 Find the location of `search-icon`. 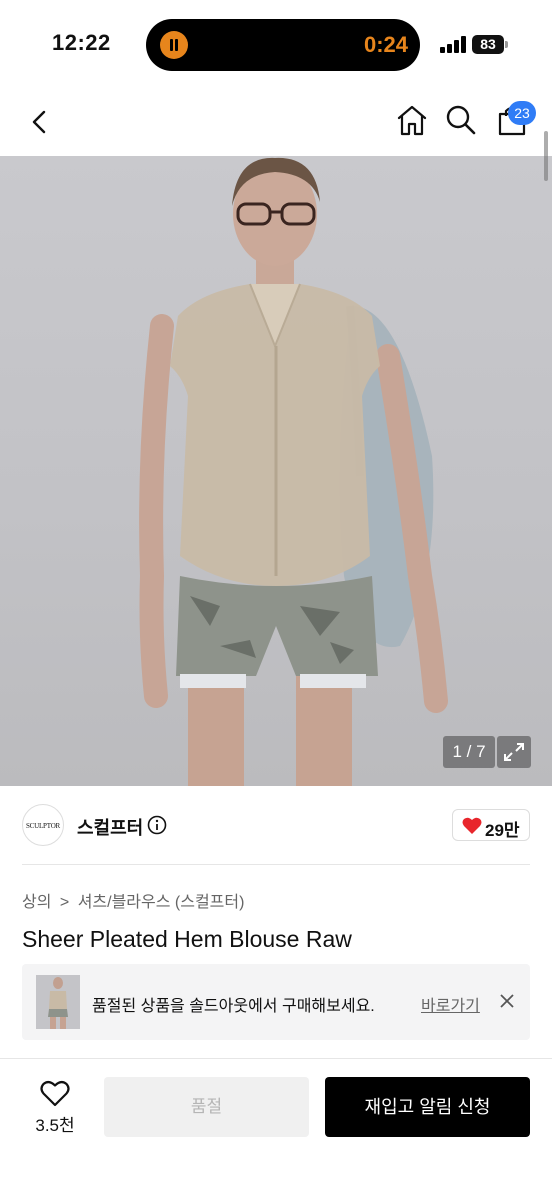

search-icon is located at coordinates (461, 120).